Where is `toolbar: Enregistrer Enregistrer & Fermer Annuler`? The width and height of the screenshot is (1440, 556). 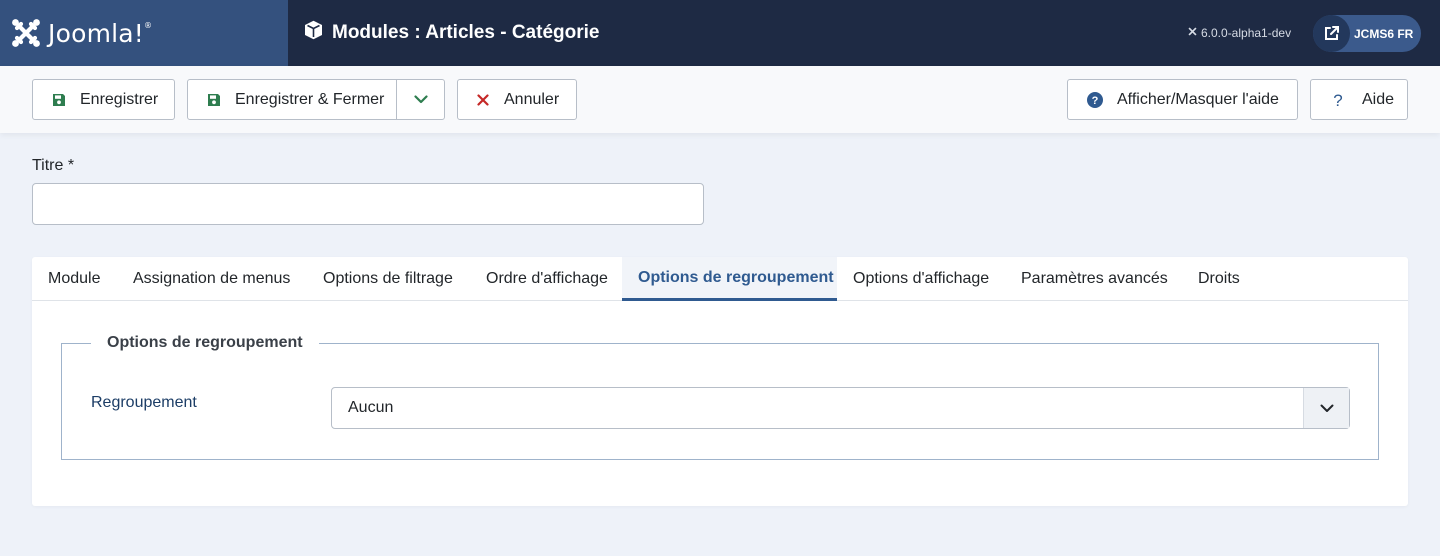
toolbar: Enregistrer Enregistrer & Fermer Annuler is located at coordinates (720, 99).